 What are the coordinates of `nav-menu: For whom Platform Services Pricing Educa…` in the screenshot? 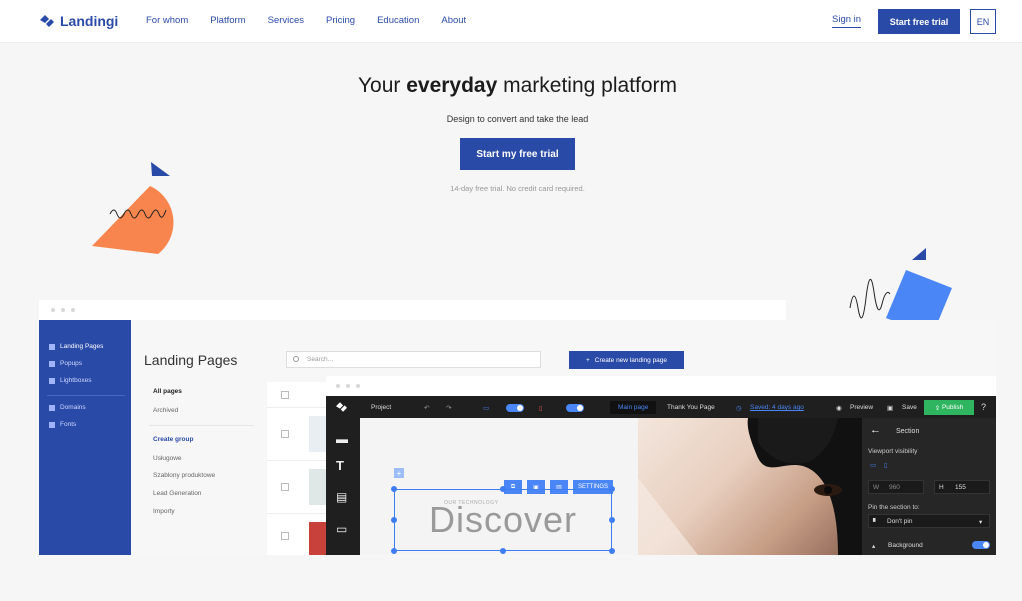 It's located at (317, 20).